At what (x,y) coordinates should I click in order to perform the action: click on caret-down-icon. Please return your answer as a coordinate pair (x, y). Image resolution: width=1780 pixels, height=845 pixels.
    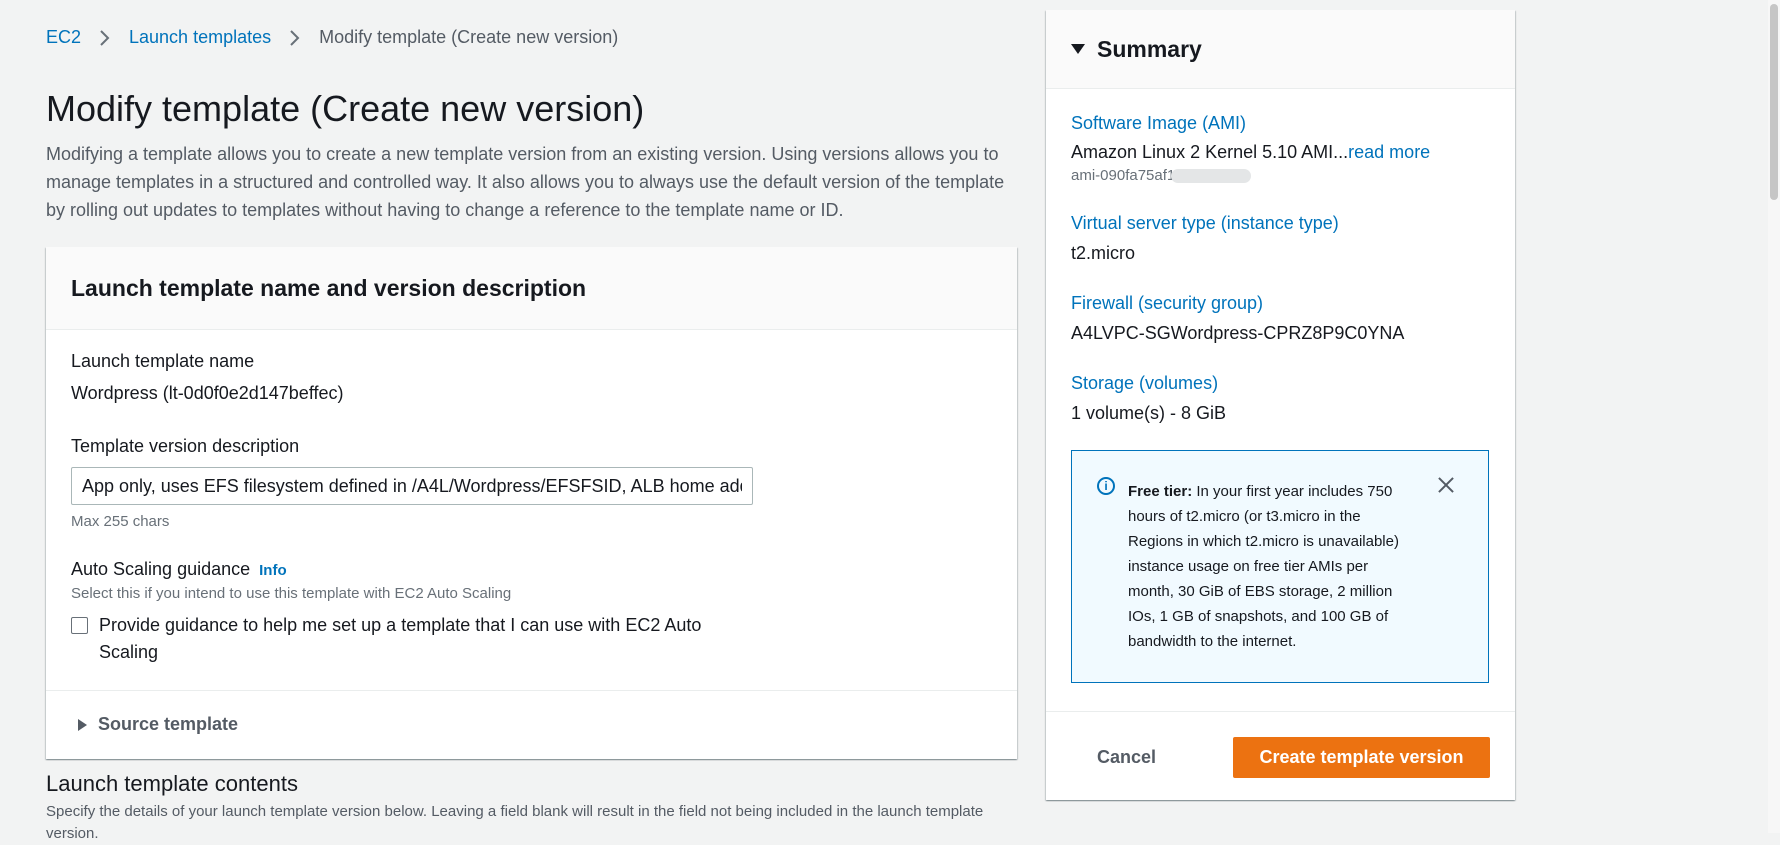
    Looking at the image, I should click on (1078, 49).